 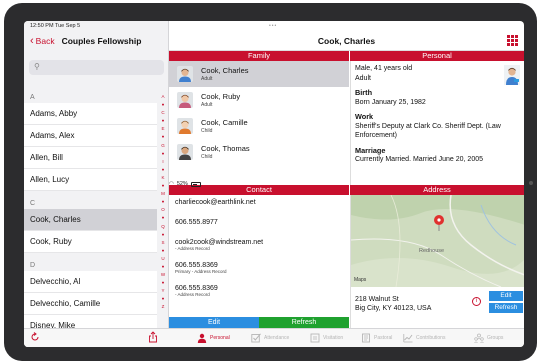 I want to click on member-row: Allen, Lucy, so click(x=90, y=180).